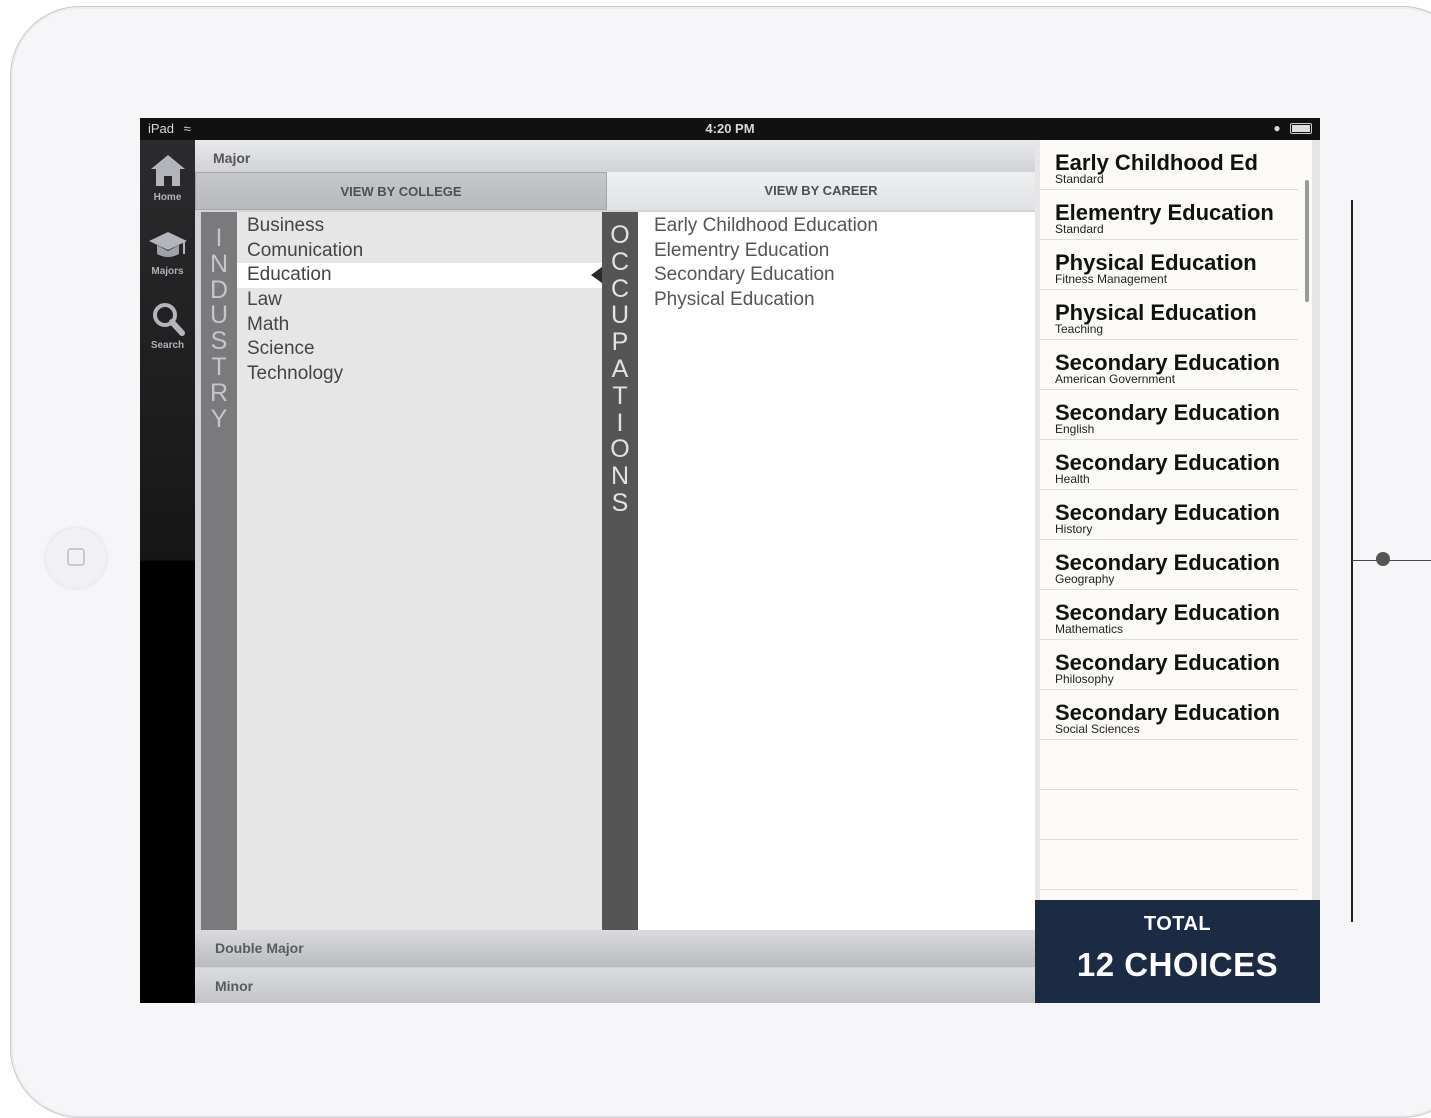 The width and height of the screenshot is (1431, 1118). What do you see at coordinates (620, 571) in the screenshot?
I see `occupations-vertical-label: O C C U P A T I O N S` at bounding box center [620, 571].